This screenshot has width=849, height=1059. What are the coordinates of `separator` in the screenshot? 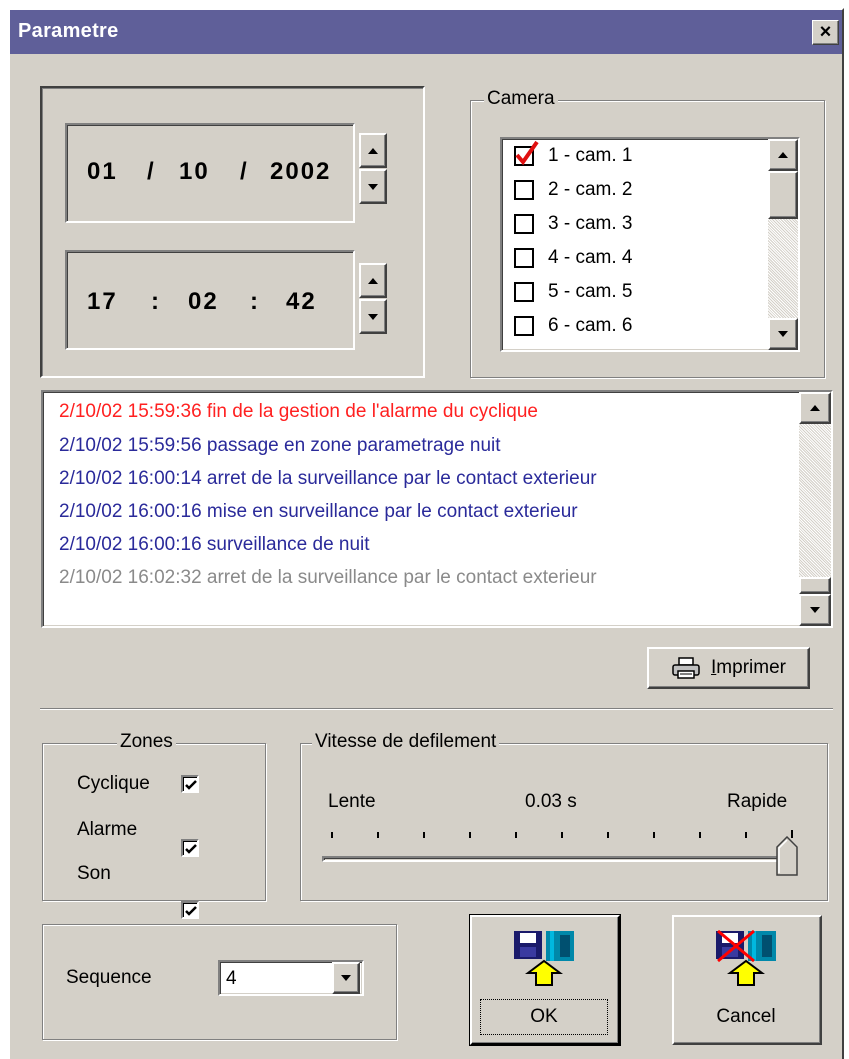 It's located at (436, 709).